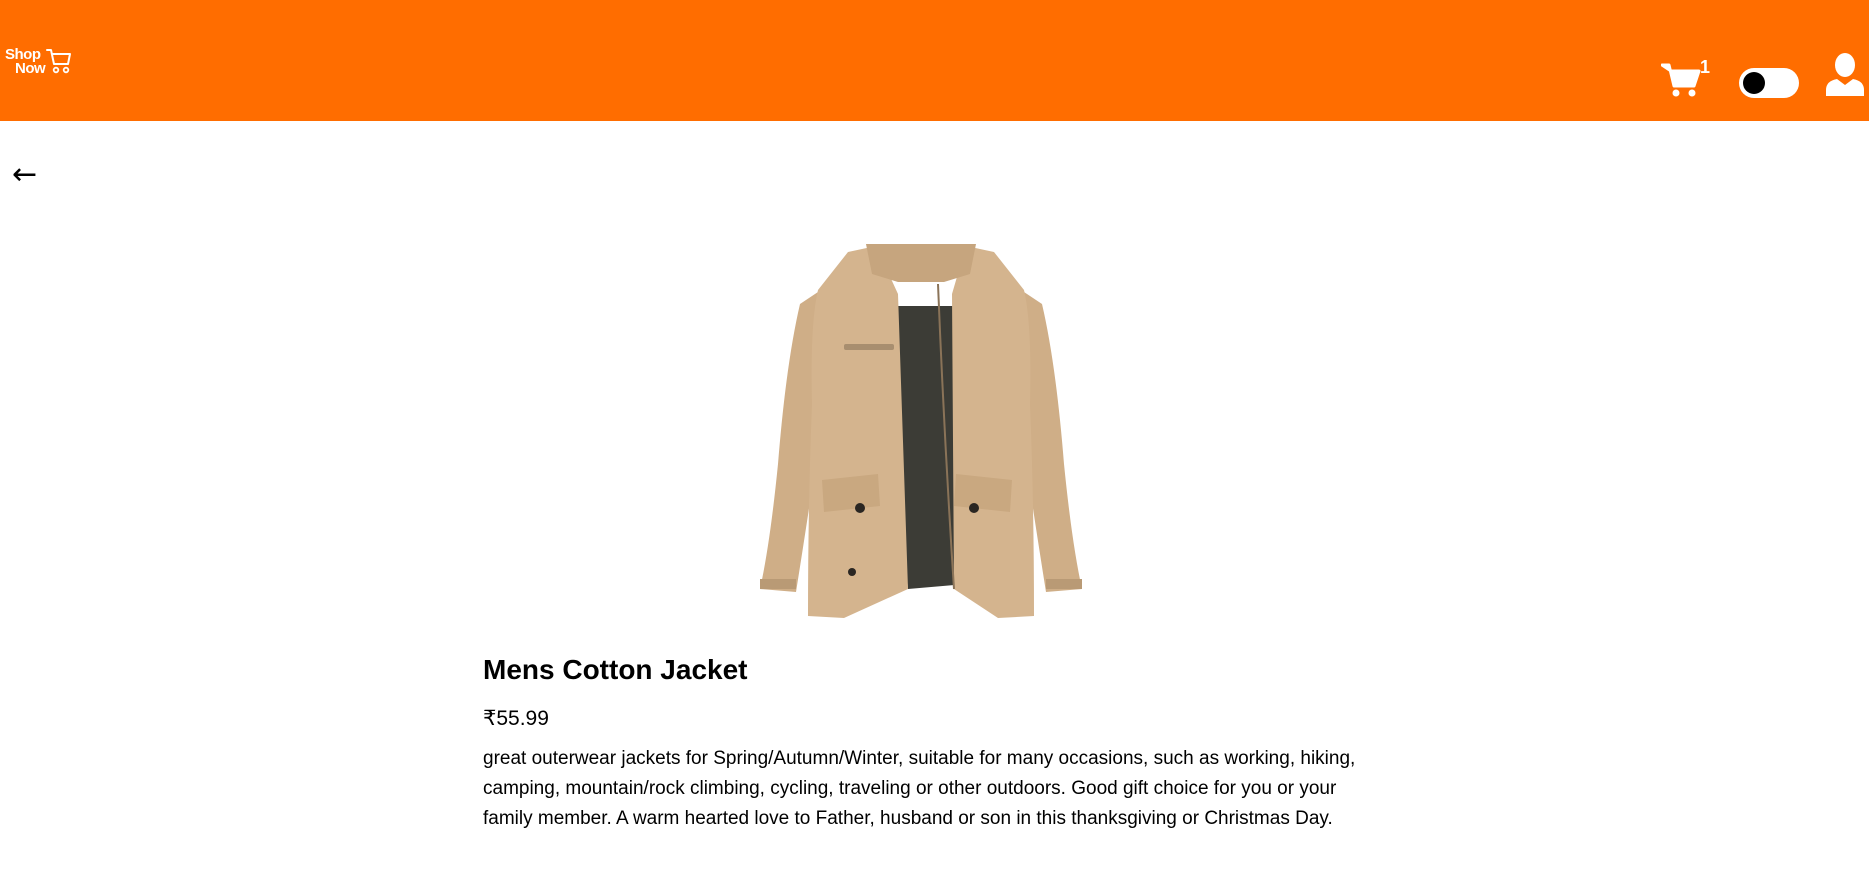 Image resolution: width=1869 pixels, height=883 pixels. What do you see at coordinates (1754, 83) in the screenshot?
I see `toggle-knob` at bounding box center [1754, 83].